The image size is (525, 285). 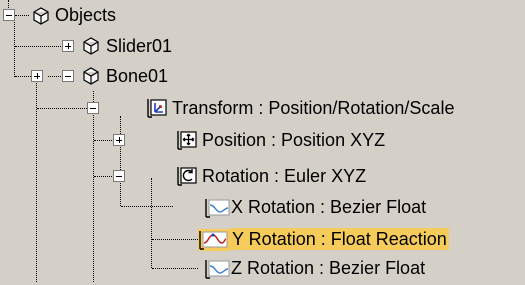 What do you see at coordinates (313, 108) in the screenshot?
I see `tree-item-transform: Transform : Position/Rotation/Scale` at bounding box center [313, 108].